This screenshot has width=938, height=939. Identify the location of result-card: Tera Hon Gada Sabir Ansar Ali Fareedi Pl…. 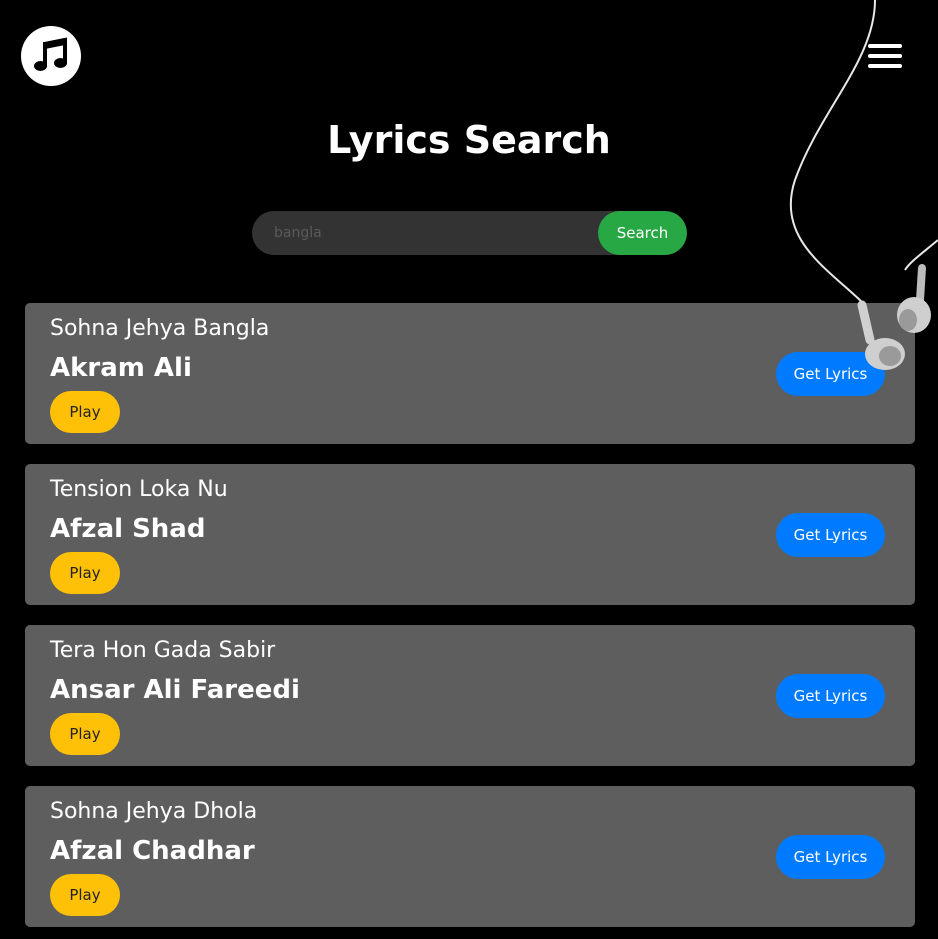
(470, 695).